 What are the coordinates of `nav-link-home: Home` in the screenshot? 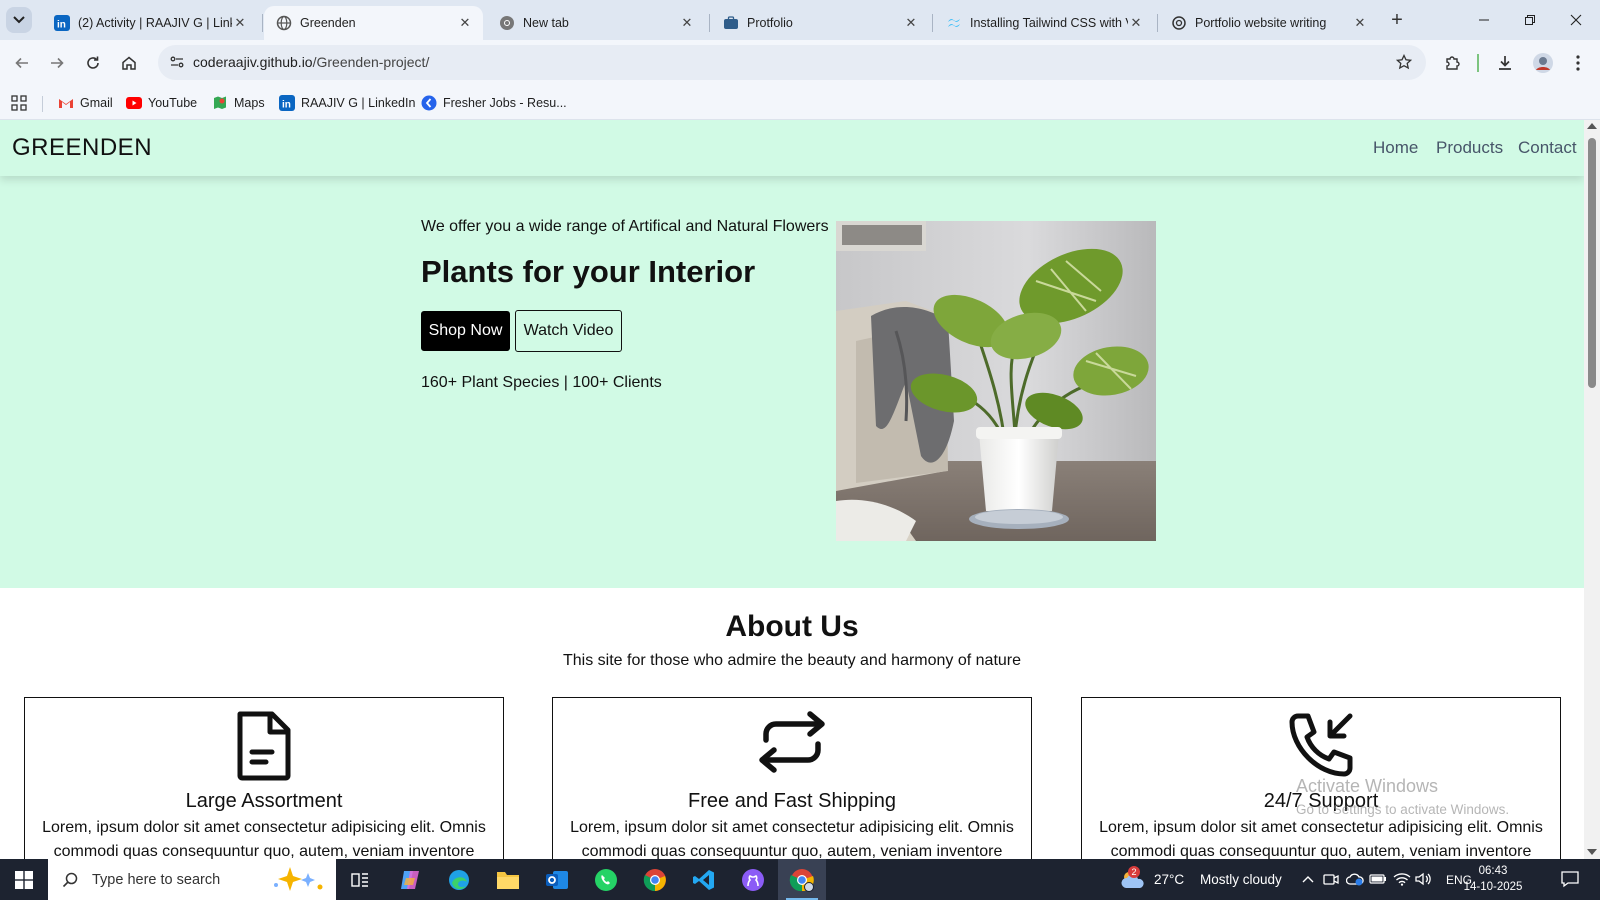 It's located at (1395, 148).